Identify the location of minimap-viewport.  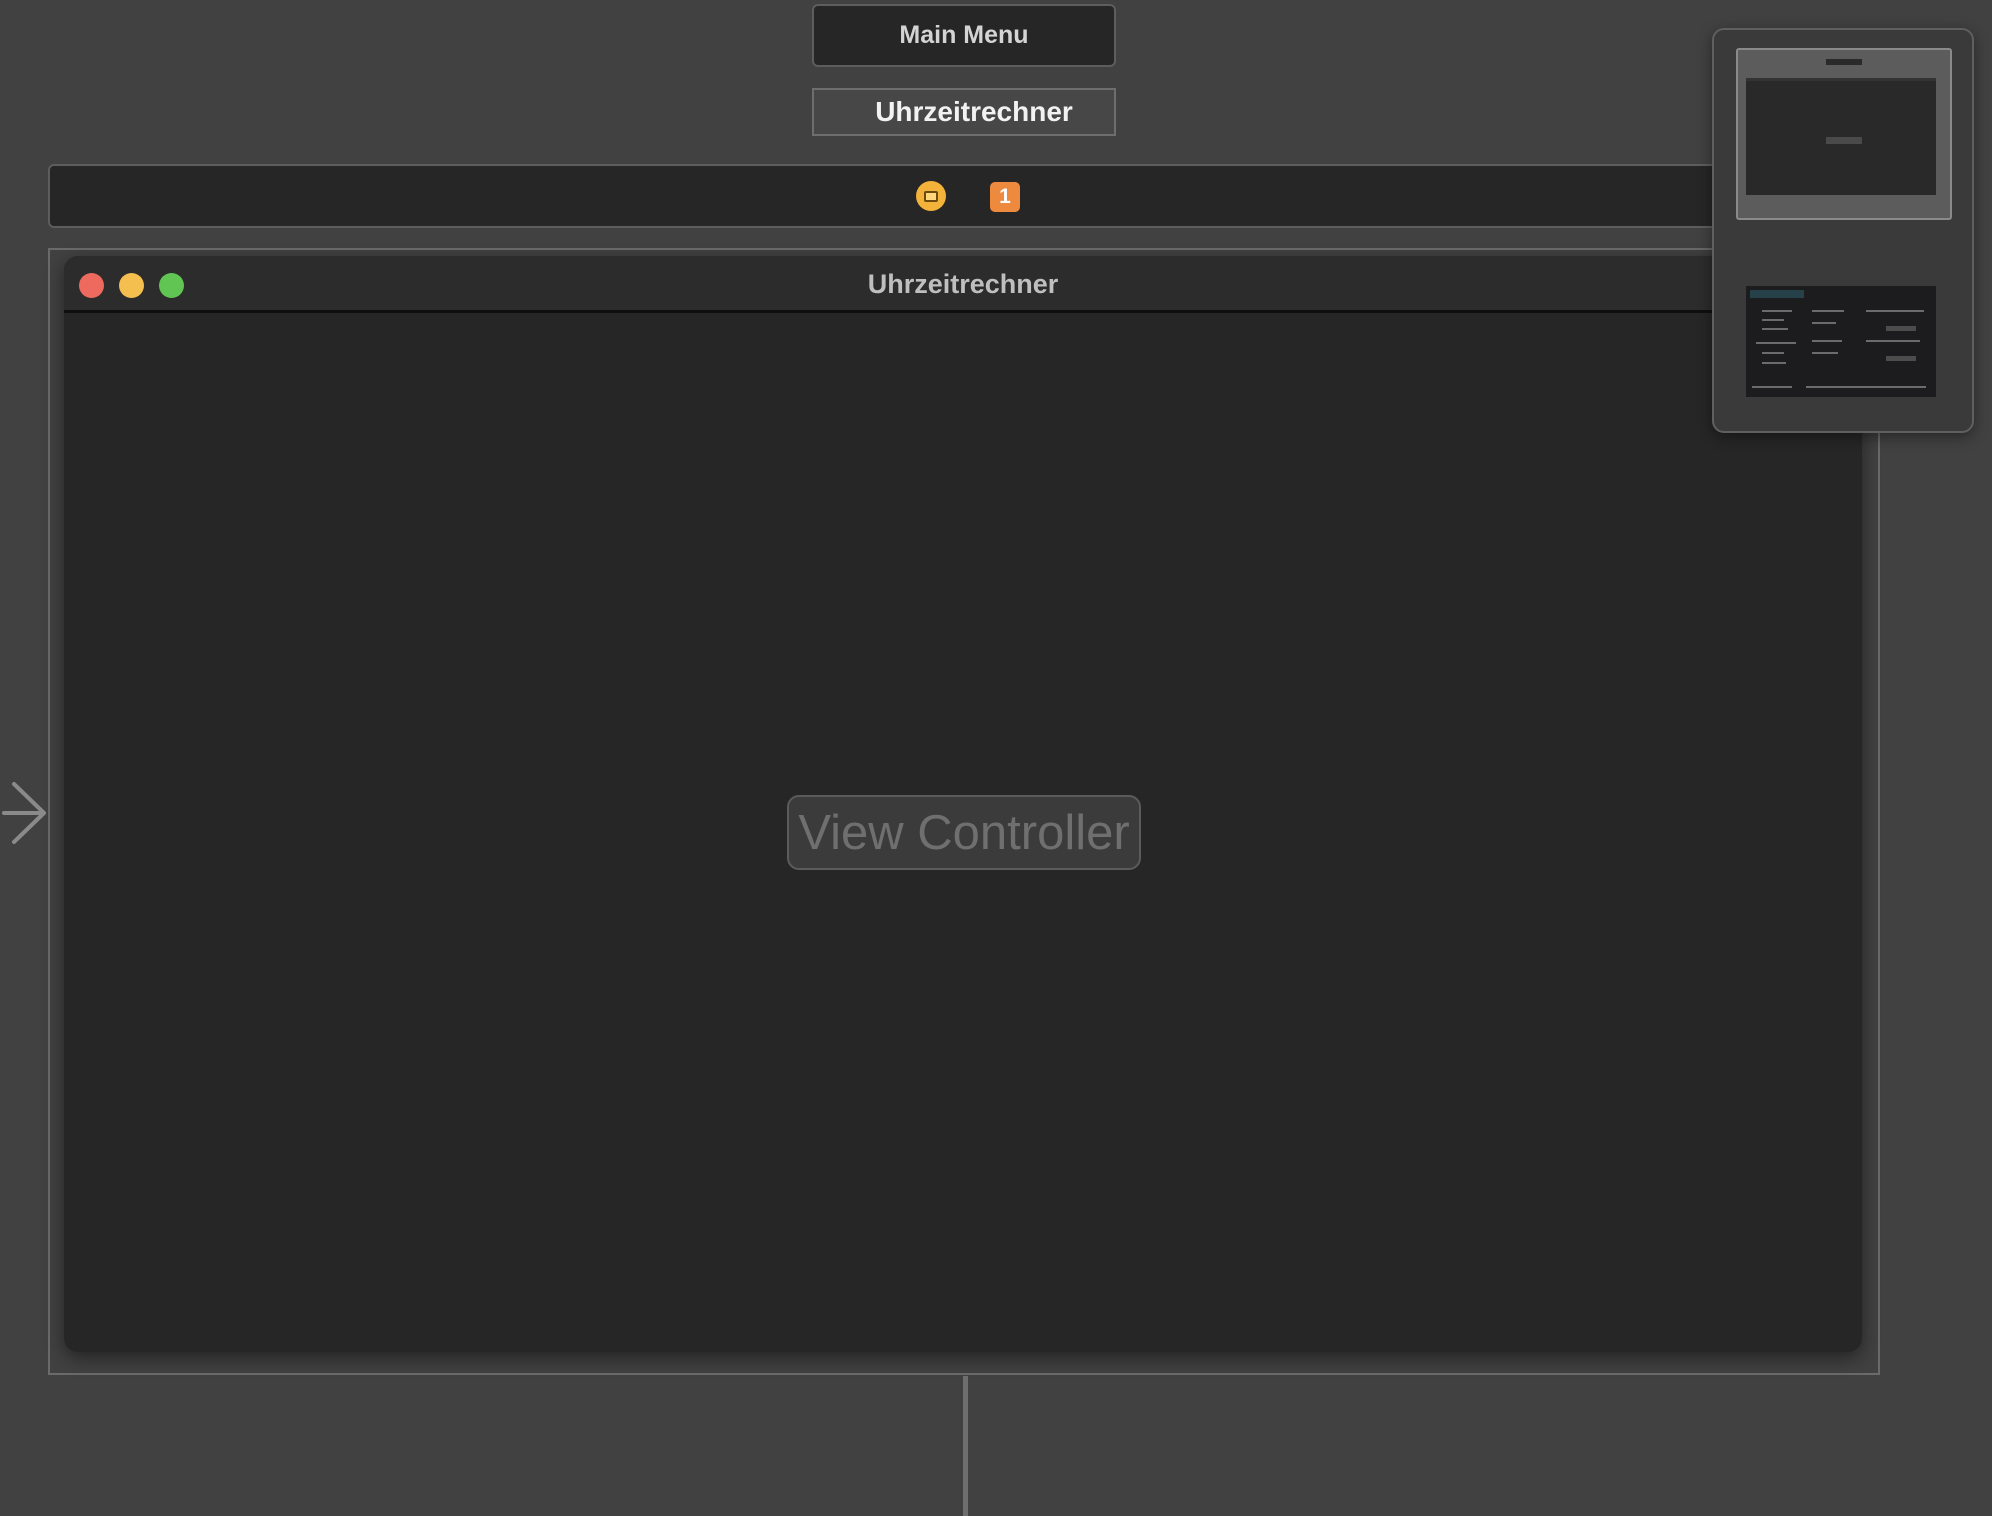
(1844, 134).